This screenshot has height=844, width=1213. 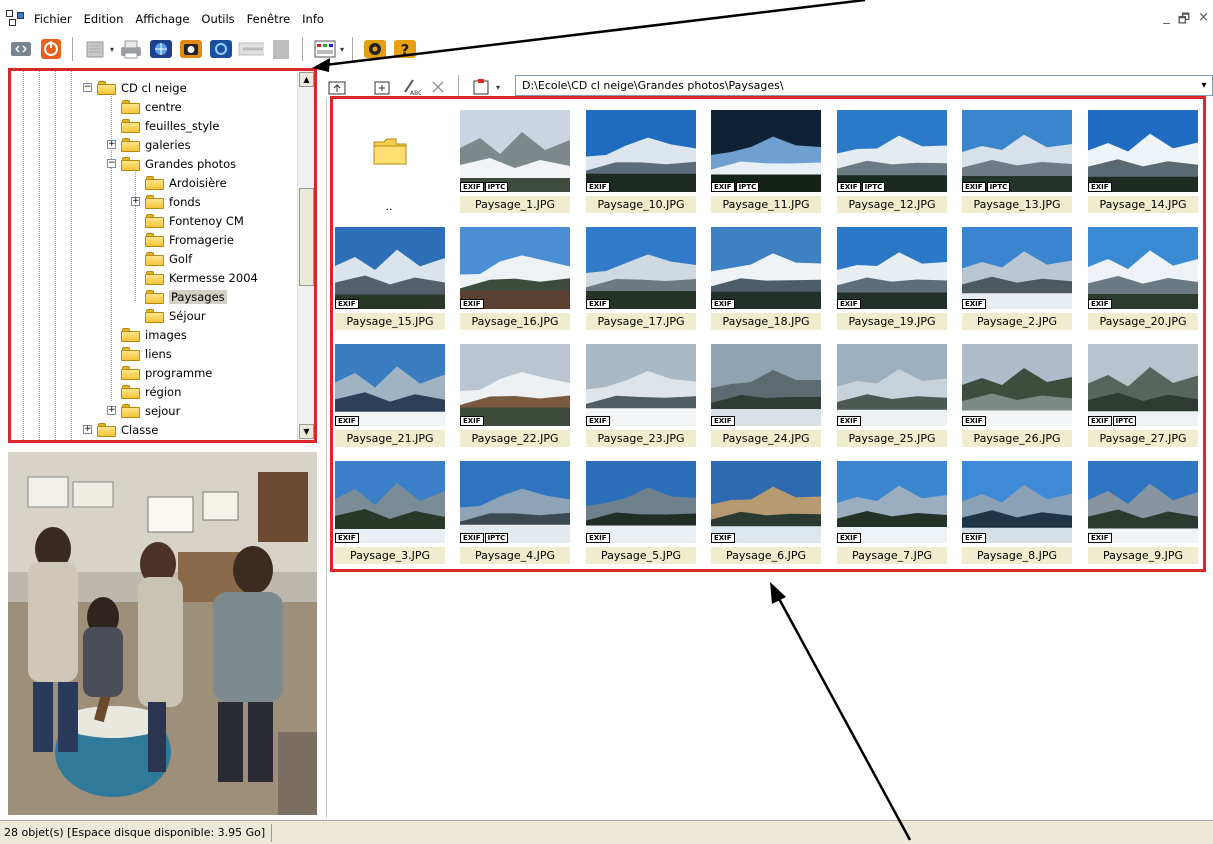 I want to click on html-export-button, so click(x=251, y=49).